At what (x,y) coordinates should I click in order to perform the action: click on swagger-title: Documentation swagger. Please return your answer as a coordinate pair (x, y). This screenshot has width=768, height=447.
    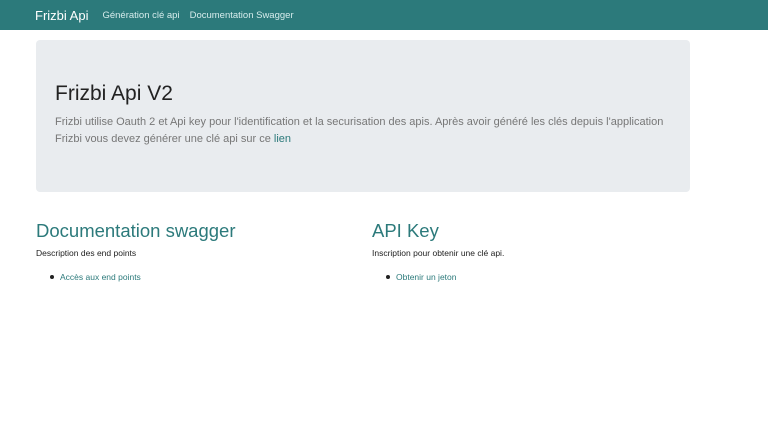
    Looking at the image, I should click on (136, 230).